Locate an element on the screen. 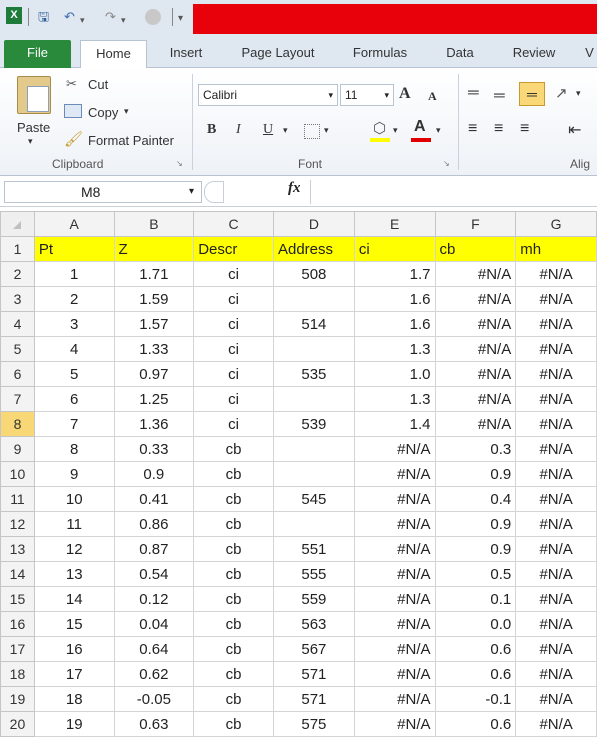  cell: 571 is located at coordinates (313, 674).